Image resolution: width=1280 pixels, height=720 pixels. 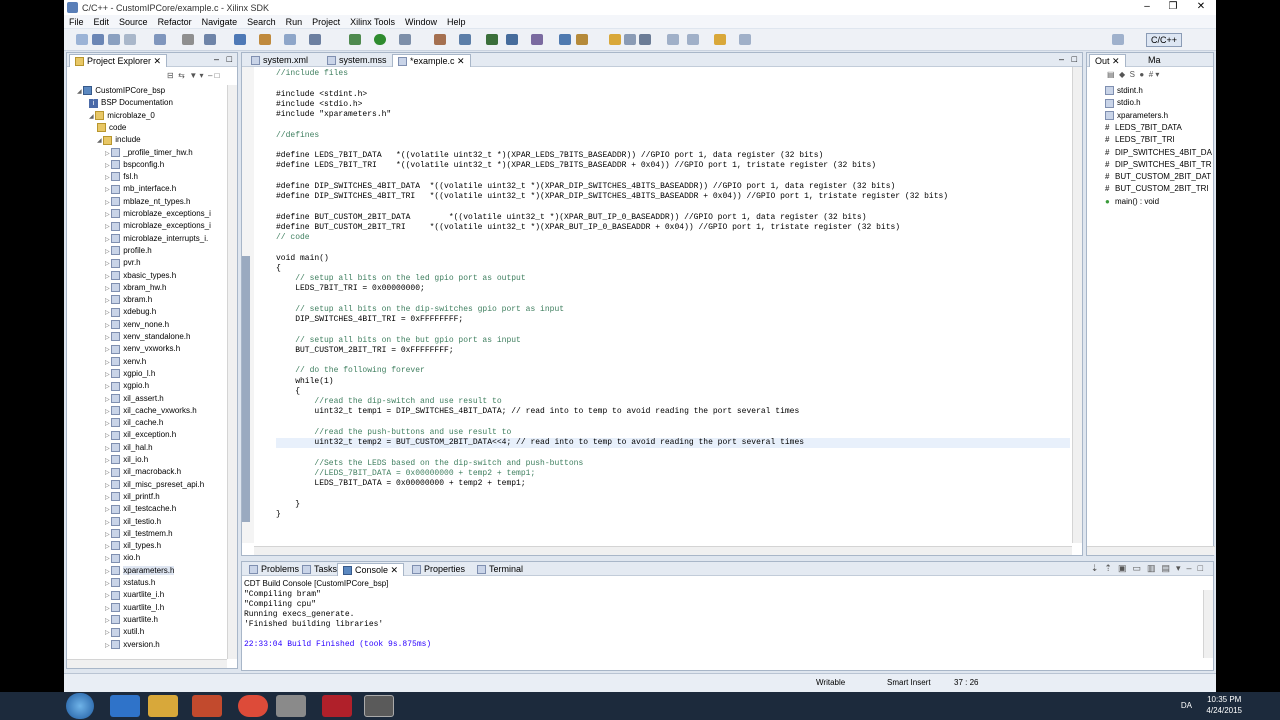 What do you see at coordinates (302, 259) in the screenshot?
I see `code-line: void main()` at bounding box center [302, 259].